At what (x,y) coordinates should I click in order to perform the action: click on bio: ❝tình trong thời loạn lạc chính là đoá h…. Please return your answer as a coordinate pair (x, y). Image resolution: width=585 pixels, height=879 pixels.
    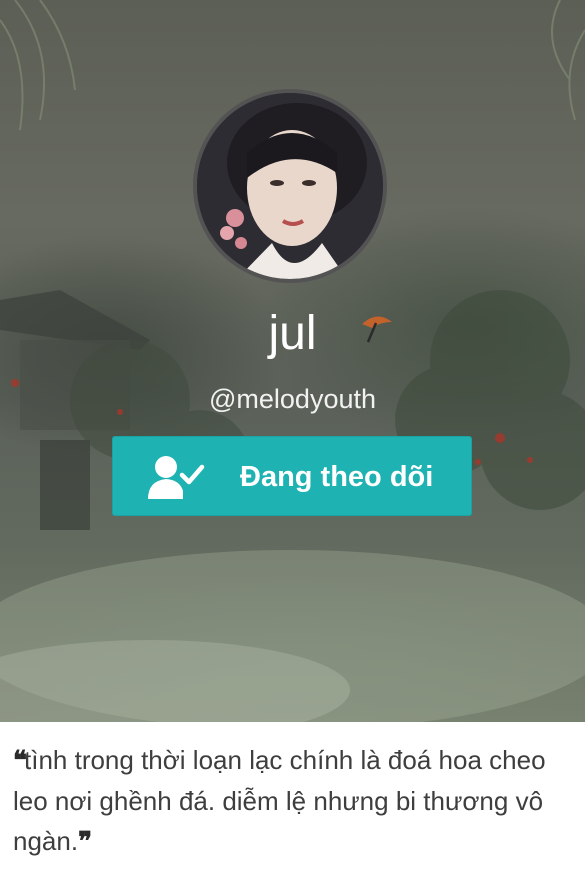
    Looking at the image, I should click on (293, 801).